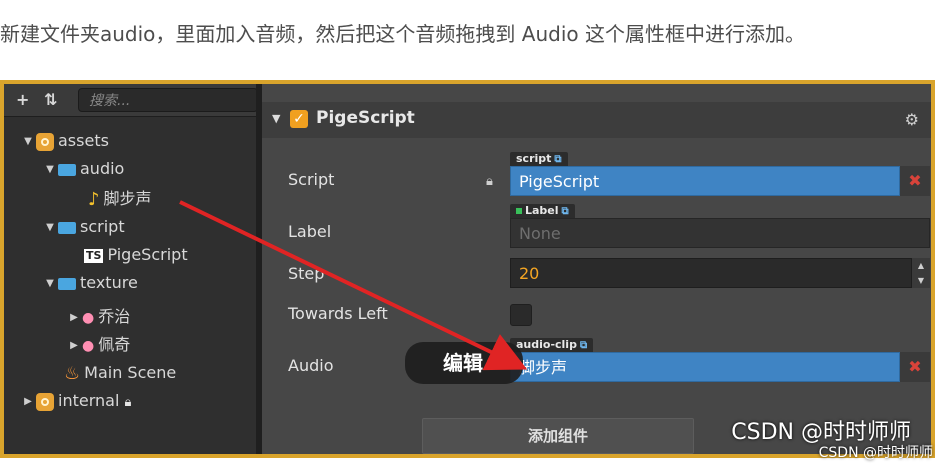  I want to click on decrement-icon: ▼, so click(921, 280).